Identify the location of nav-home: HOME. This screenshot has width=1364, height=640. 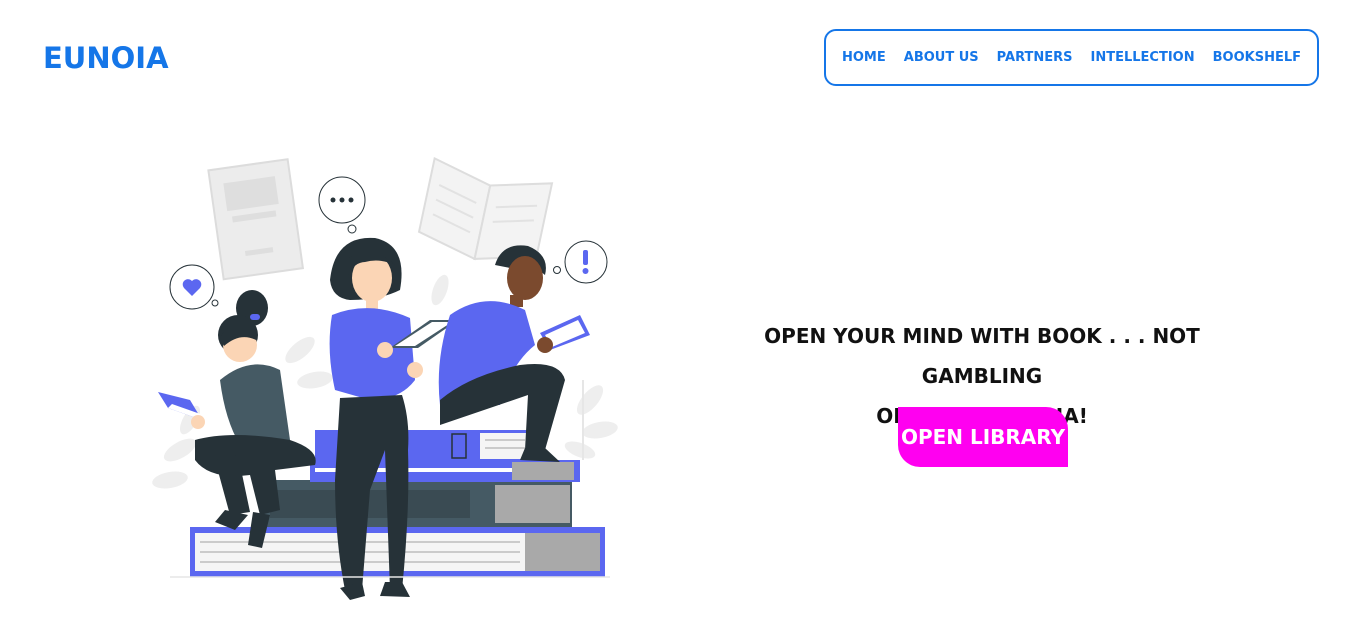
(864, 57).